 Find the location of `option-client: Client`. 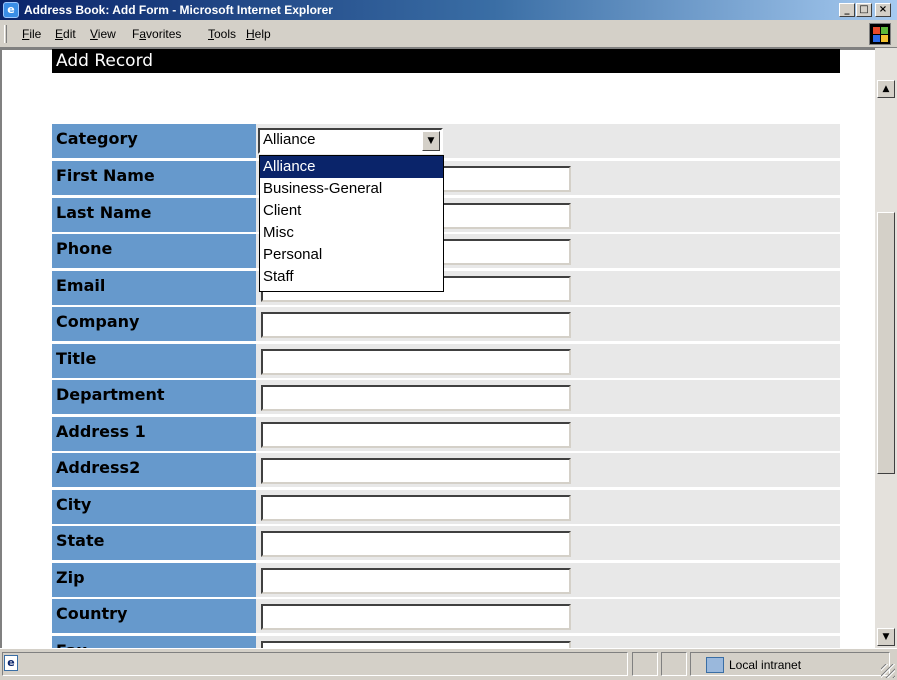

option-client: Client is located at coordinates (351, 211).